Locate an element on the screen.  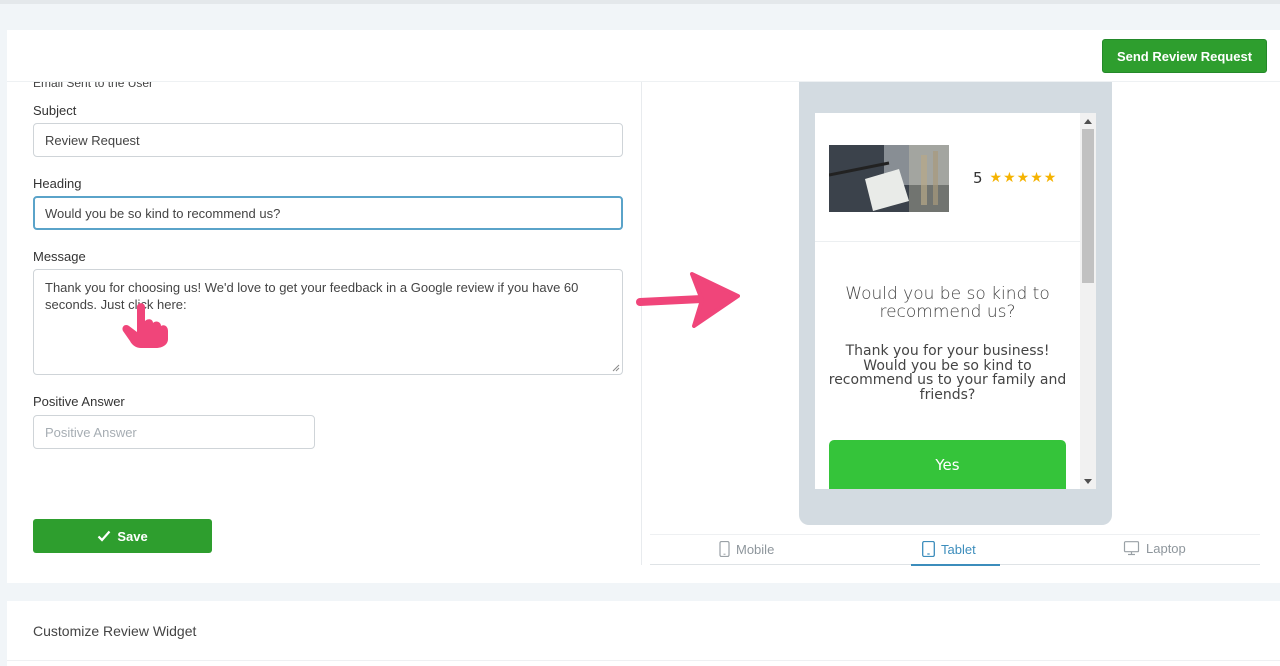
rating-display: 5 ★★★★★ is located at coordinates (1015, 178).